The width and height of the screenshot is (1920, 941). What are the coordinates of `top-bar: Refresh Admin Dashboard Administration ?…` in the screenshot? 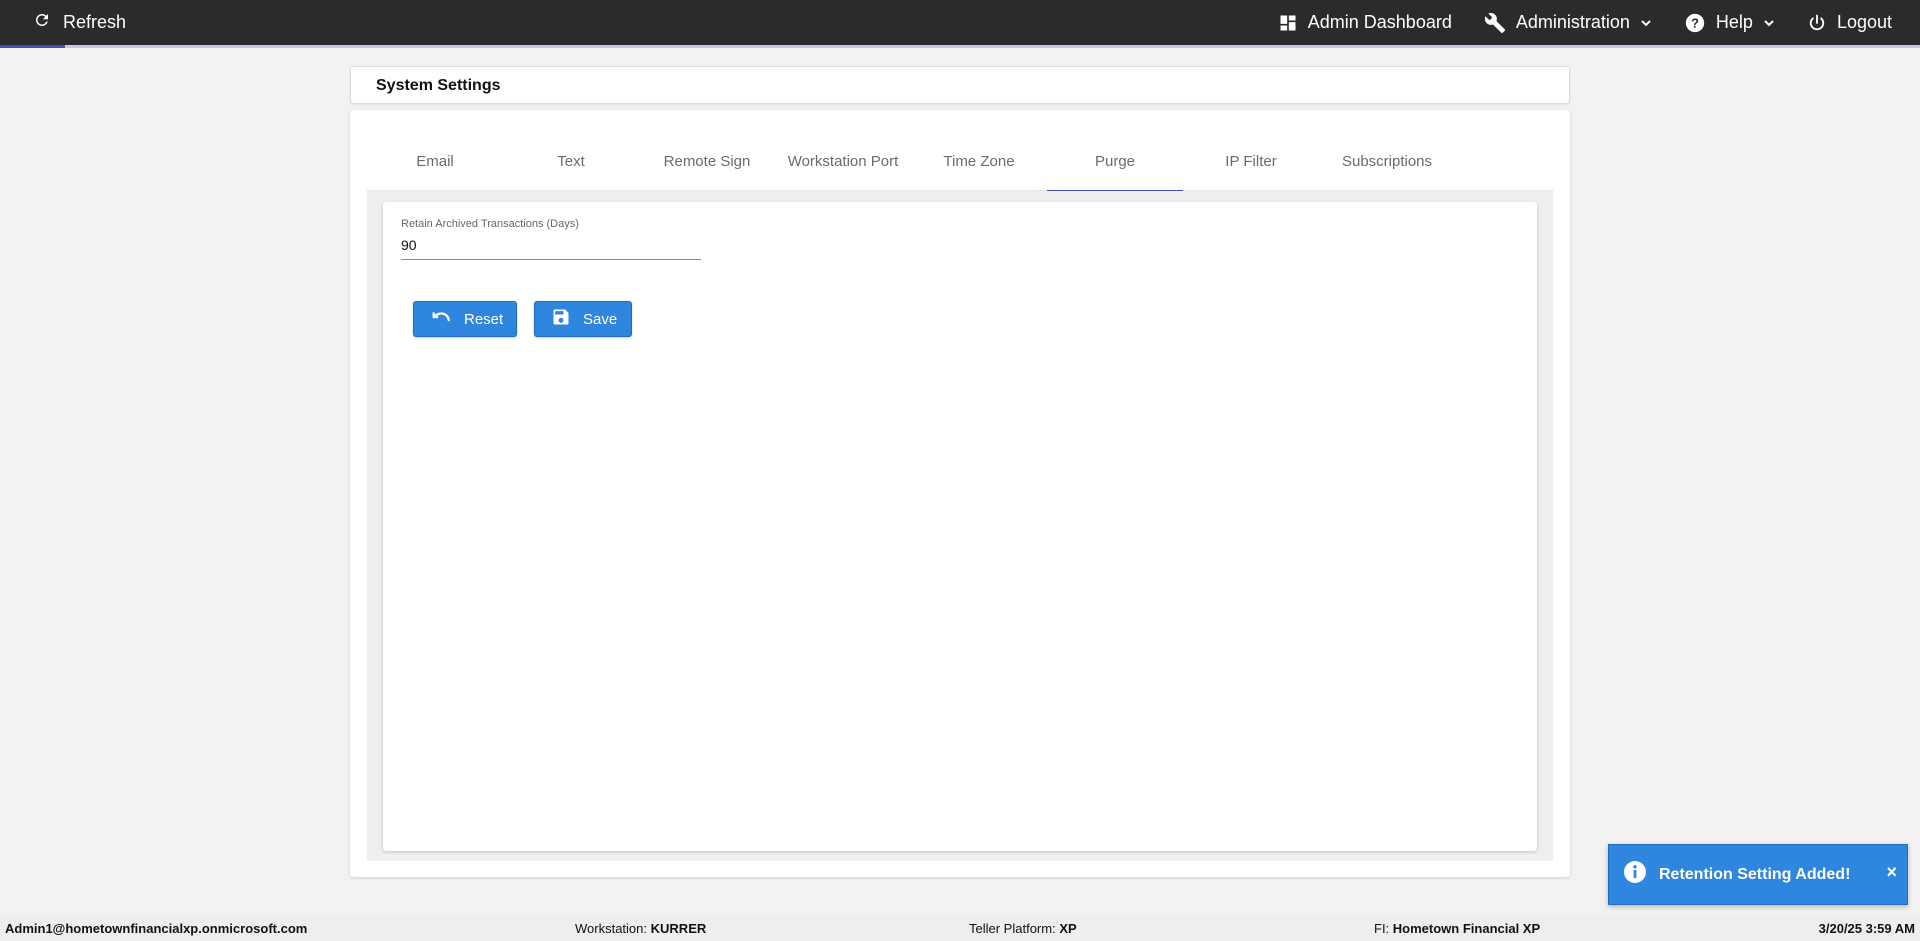 It's located at (960, 24).